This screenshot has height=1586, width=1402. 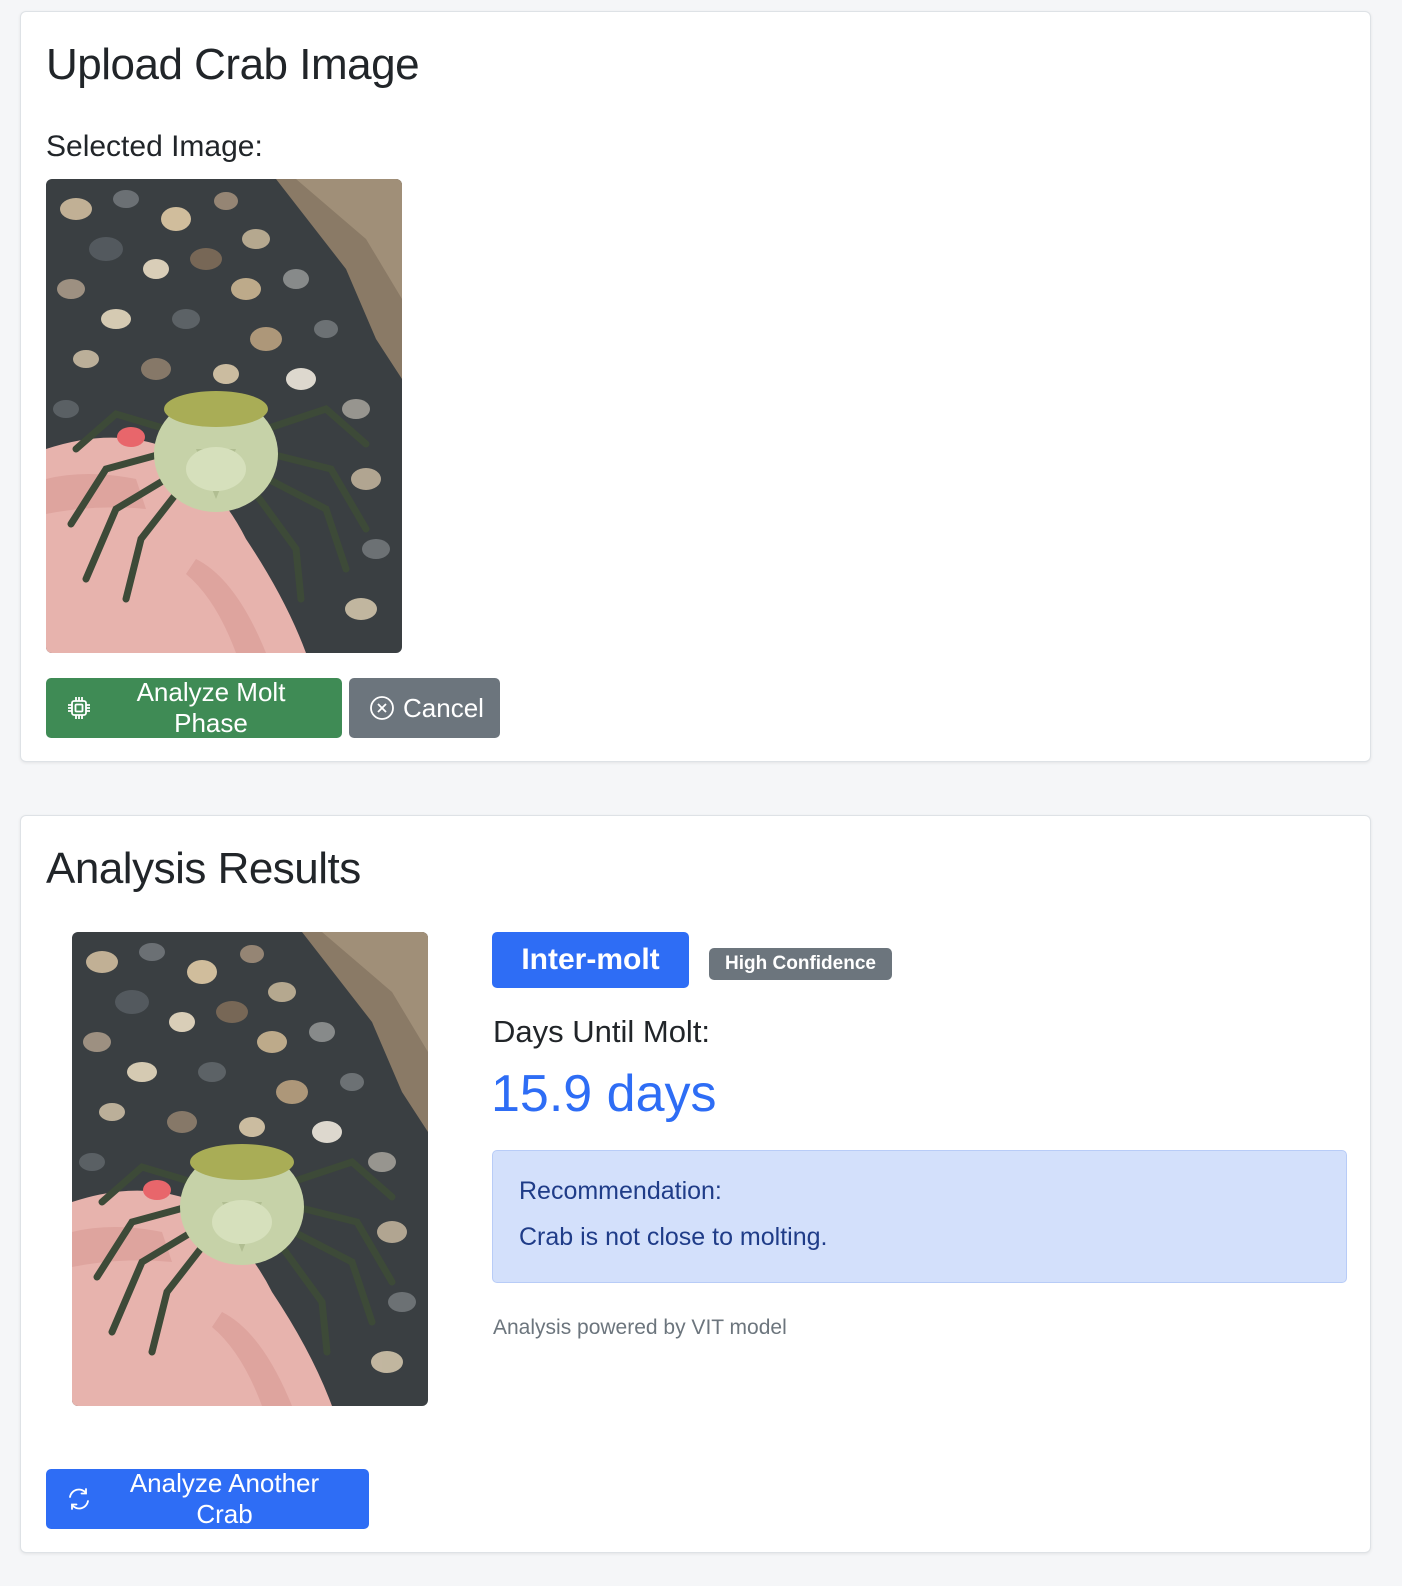 What do you see at coordinates (443, 707) in the screenshot?
I see `cancel-button-label: Cancel` at bounding box center [443, 707].